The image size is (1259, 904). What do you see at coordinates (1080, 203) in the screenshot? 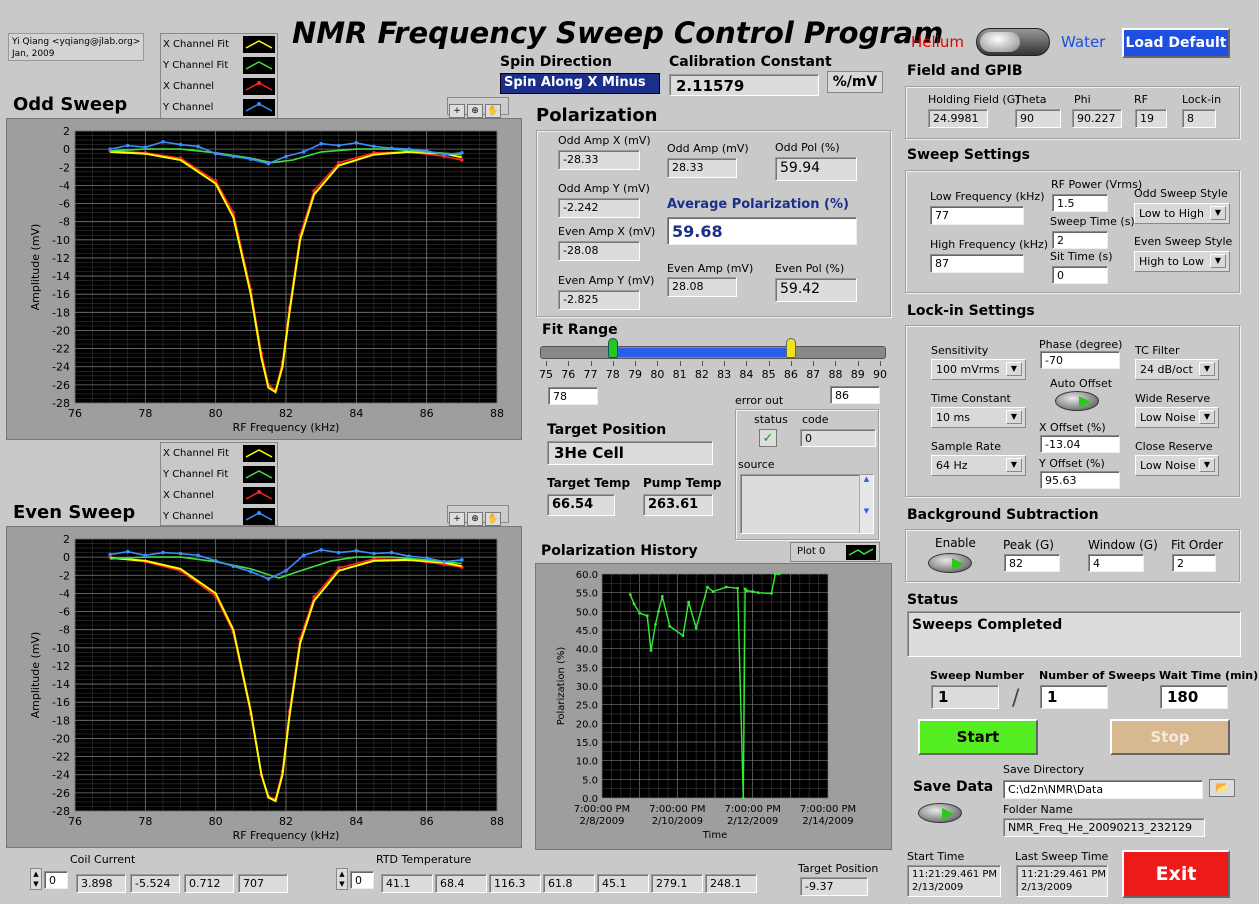
I see `rf-power-input: 1.5` at bounding box center [1080, 203].